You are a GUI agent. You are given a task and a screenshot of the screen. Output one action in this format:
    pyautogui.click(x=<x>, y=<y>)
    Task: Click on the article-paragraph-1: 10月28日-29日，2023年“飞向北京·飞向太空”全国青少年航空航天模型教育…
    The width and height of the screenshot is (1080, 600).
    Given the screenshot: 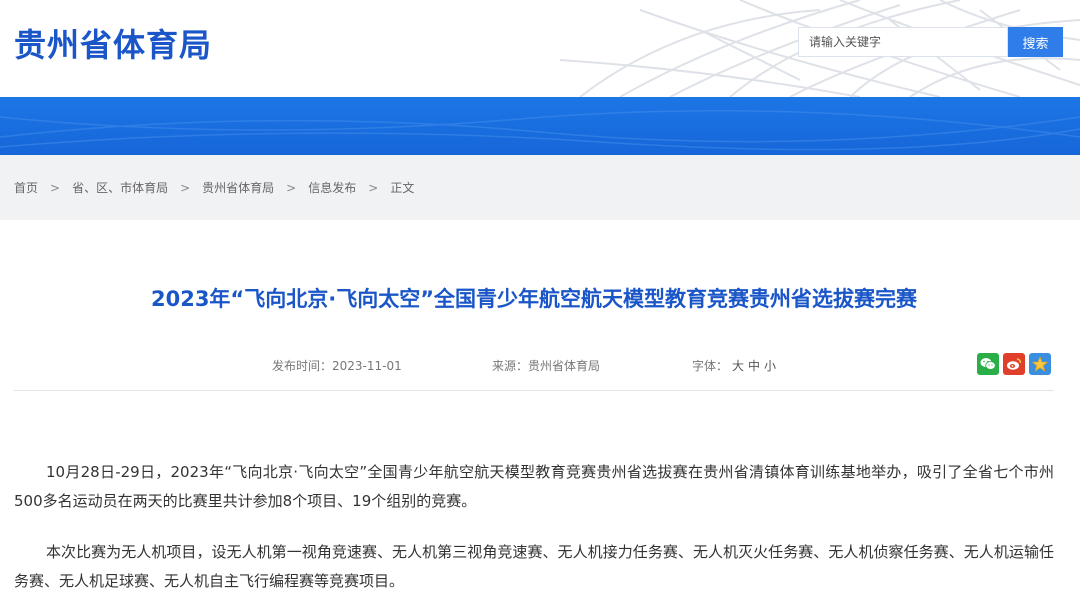 What is the action you would take?
    pyautogui.click(x=534, y=486)
    